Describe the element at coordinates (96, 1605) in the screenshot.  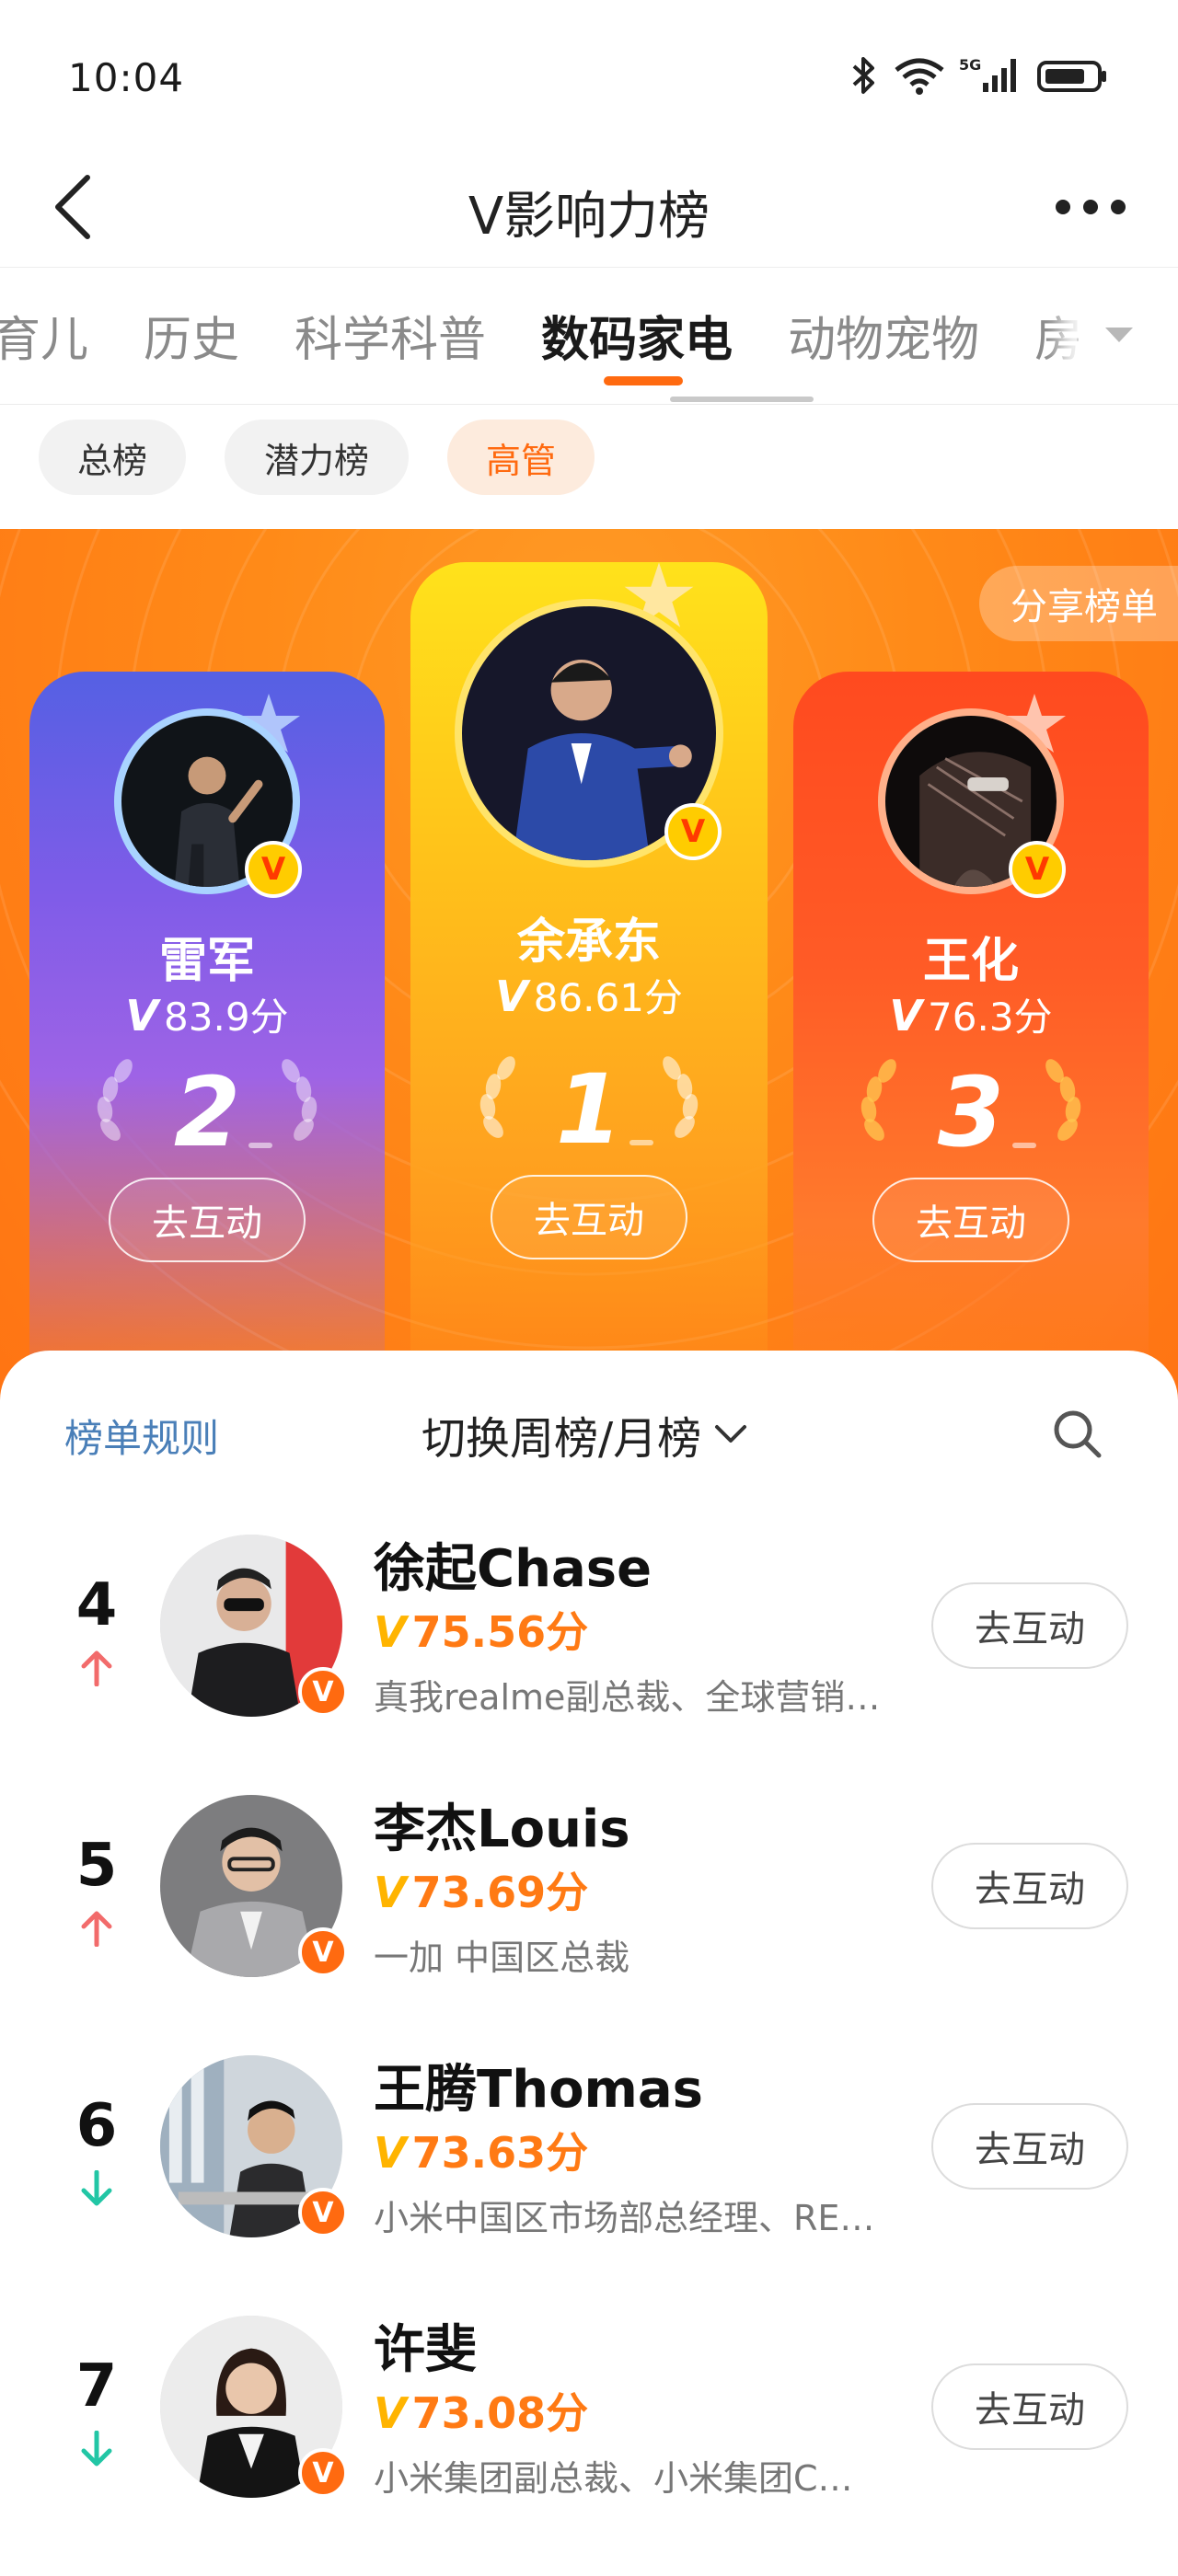
I see `row-rank: 4` at that location.